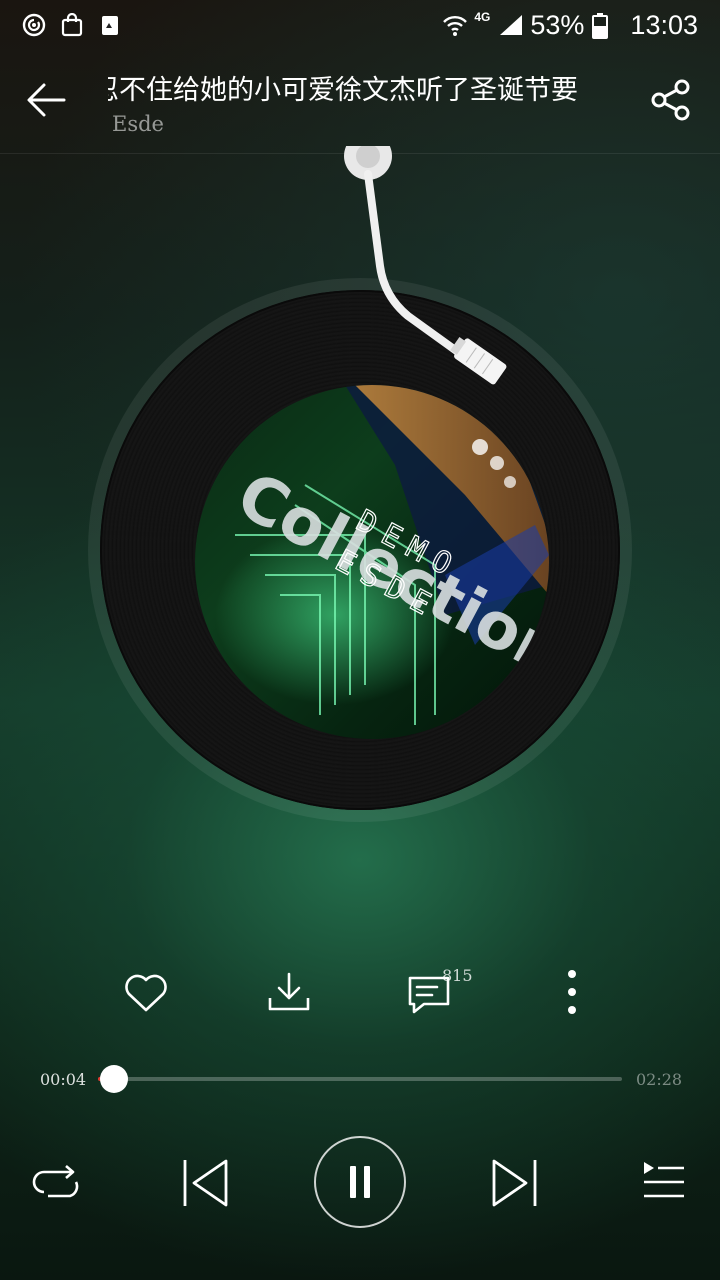  What do you see at coordinates (482, 17) in the screenshot?
I see `network-type-label: 4G` at bounding box center [482, 17].